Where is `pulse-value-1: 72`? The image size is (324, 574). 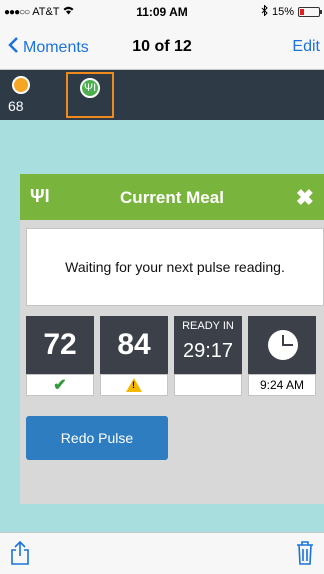
pulse-value-1: 72 is located at coordinates (60, 344).